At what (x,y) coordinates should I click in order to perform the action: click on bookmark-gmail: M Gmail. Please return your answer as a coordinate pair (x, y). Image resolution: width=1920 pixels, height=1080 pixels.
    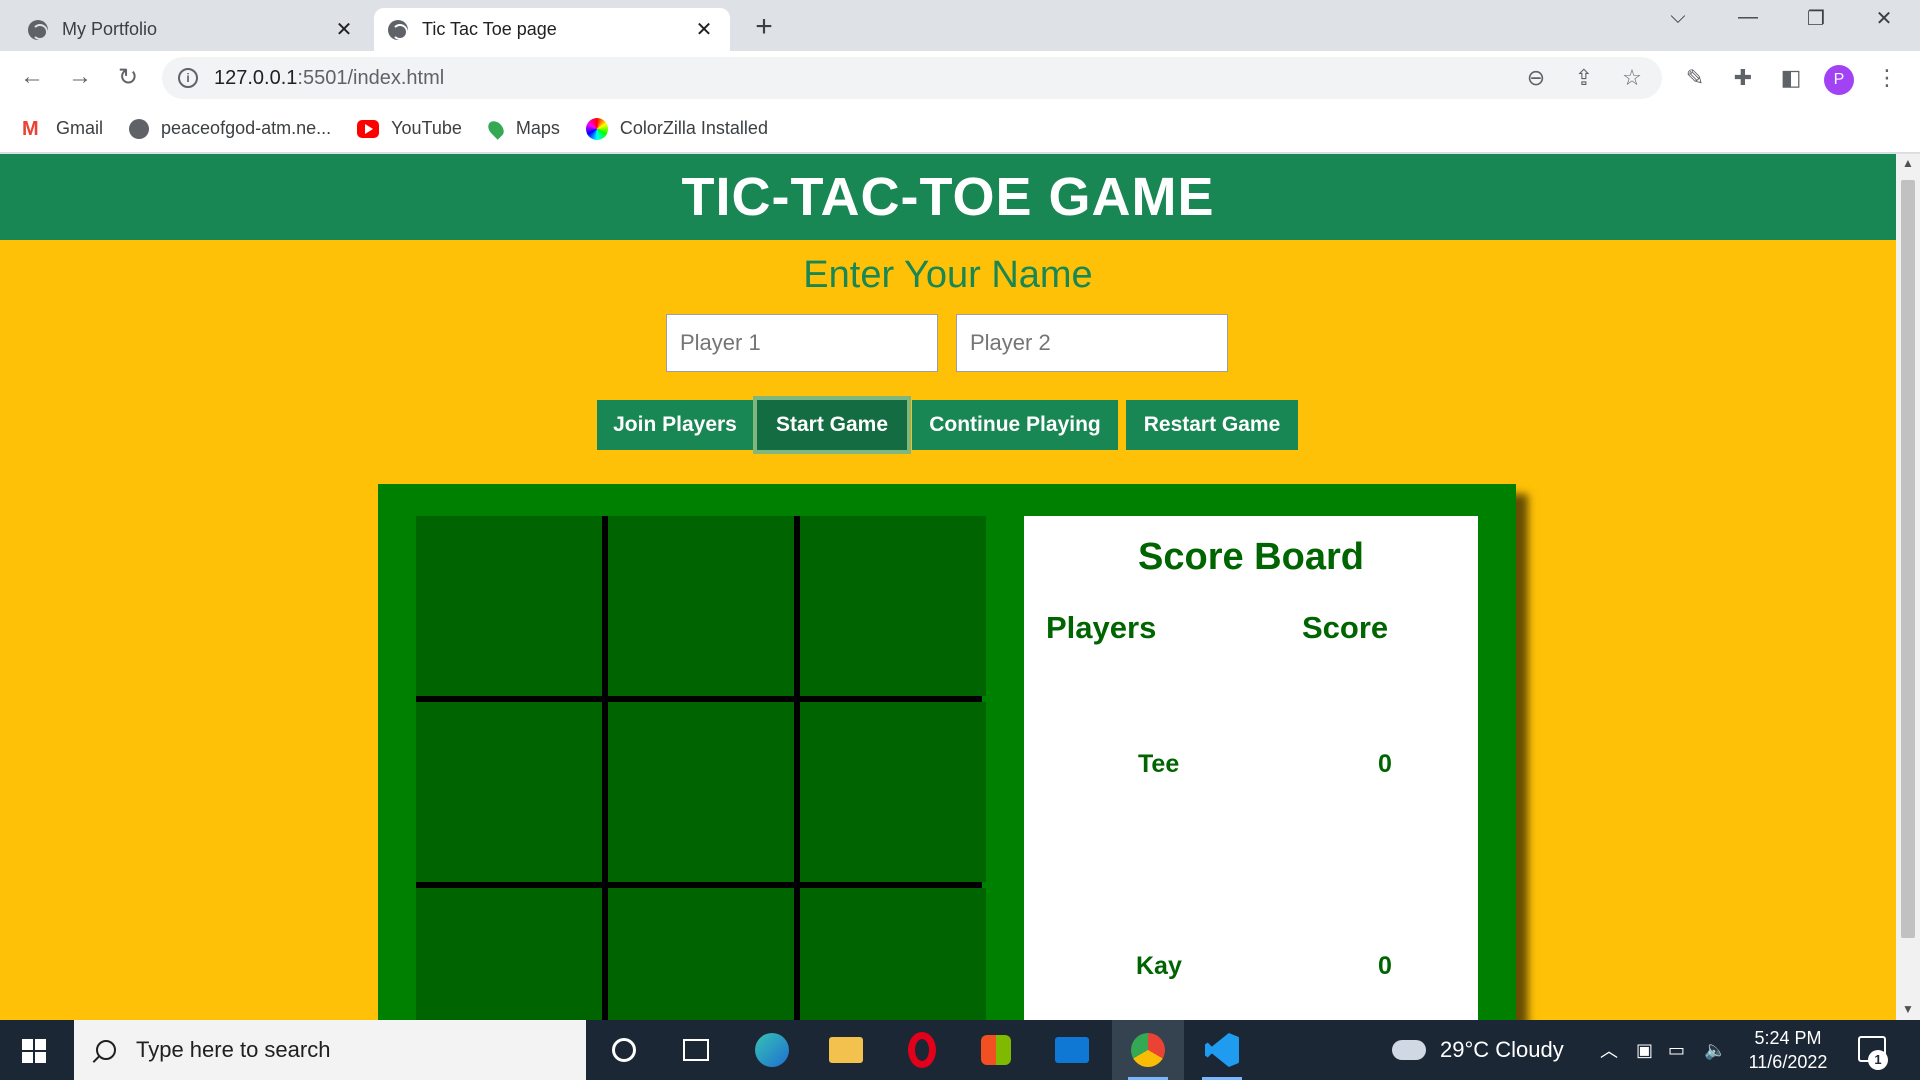
    Looking at the image, I should click on (62, 128).